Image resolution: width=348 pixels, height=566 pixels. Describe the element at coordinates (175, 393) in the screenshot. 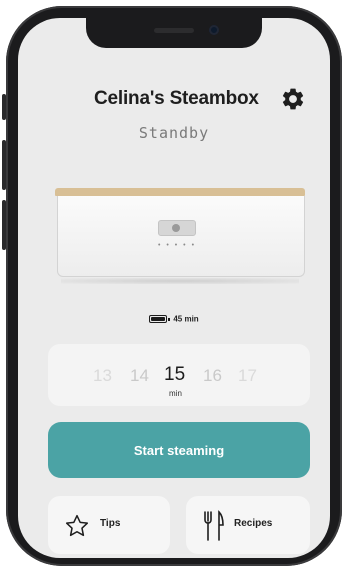

I see `picker-unit-label: min` at that location.